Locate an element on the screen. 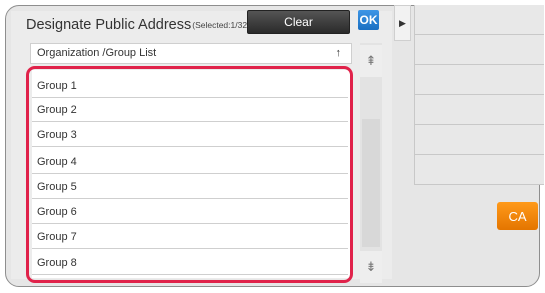 The width and height of the screenshot is (545, 293). list-header-label: Organization /Group List is located at coordinates (97, 53).